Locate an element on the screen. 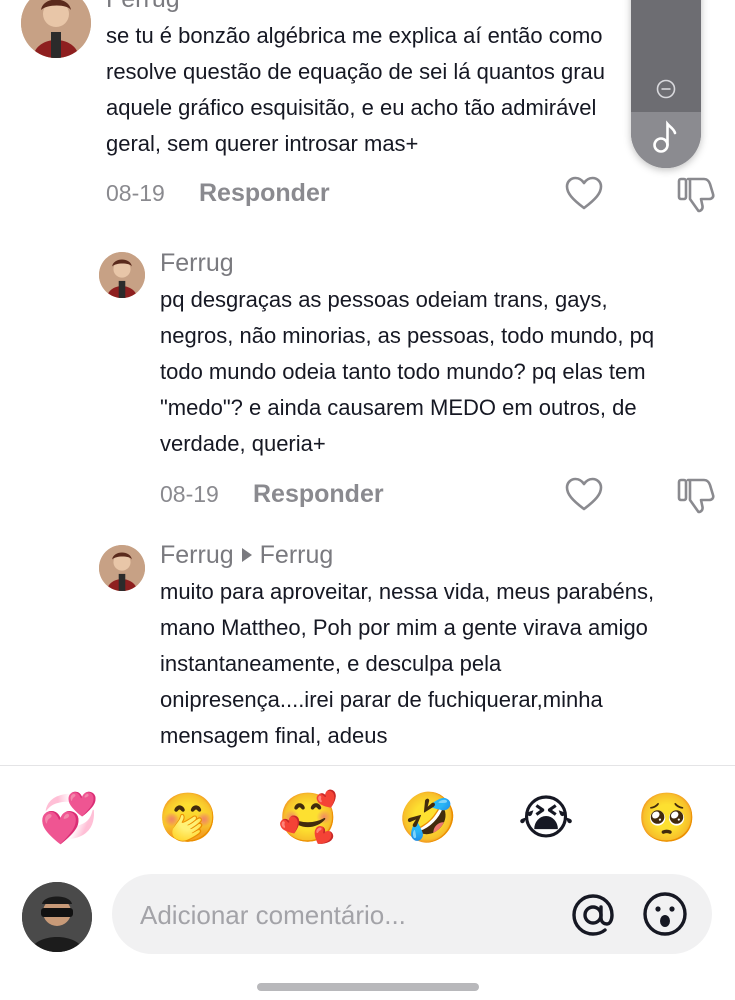 The image size is (735, 1000). music-note-icon is located at coordinates (666, 137).